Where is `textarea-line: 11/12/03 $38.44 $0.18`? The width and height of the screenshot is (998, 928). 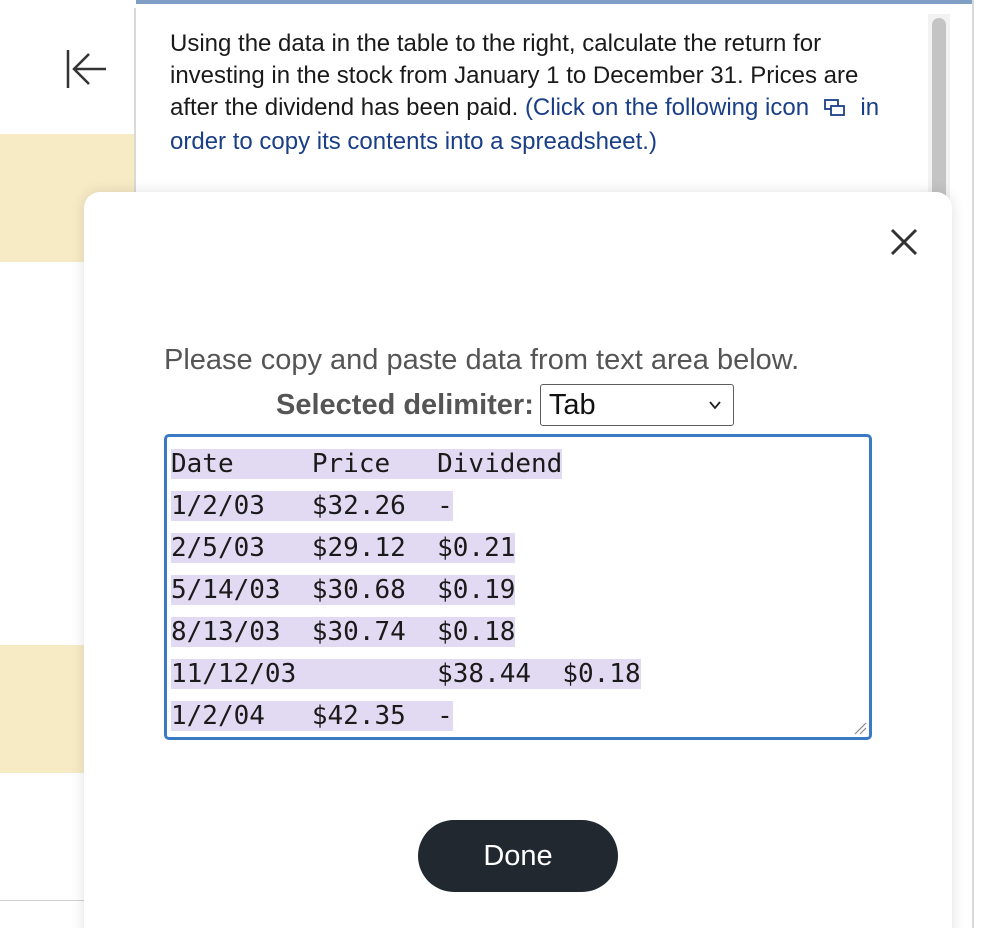 textarea-line: 11/12/03 $38.44 $0.18 is located at coordinates (518, 674).